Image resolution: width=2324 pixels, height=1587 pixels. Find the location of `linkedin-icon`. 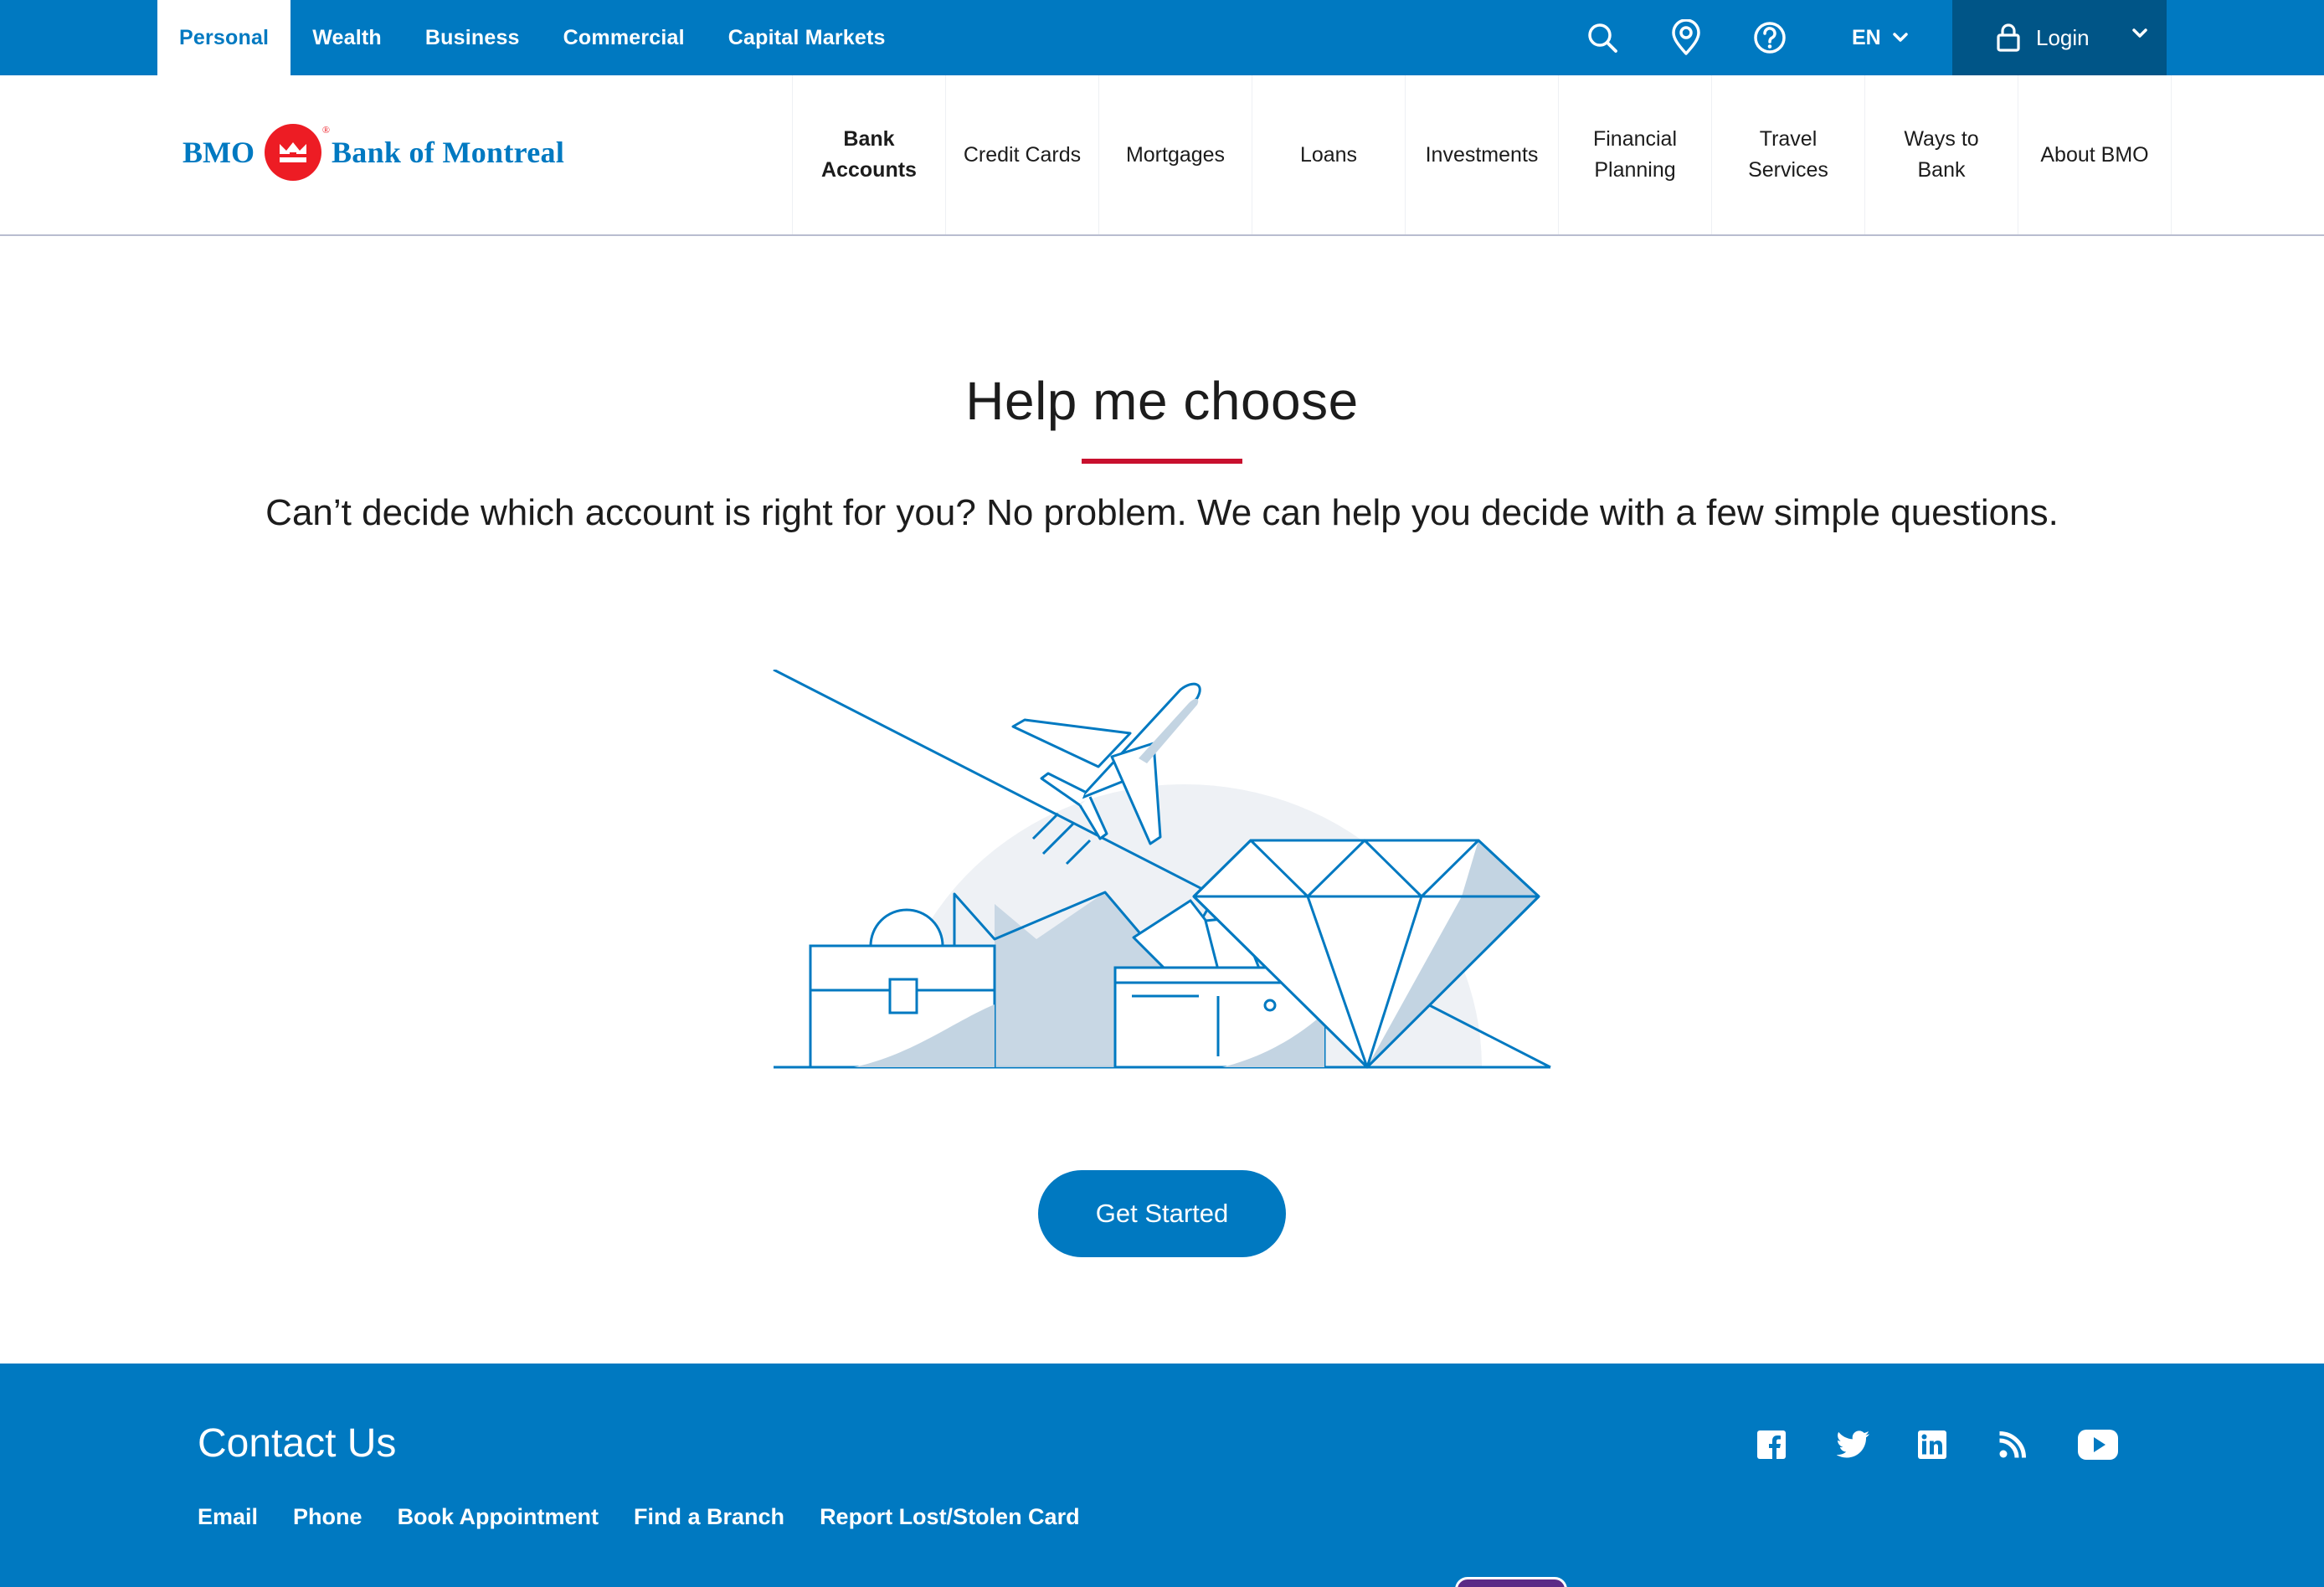

linkedin-icon is located at coordinates (1932, 1445).